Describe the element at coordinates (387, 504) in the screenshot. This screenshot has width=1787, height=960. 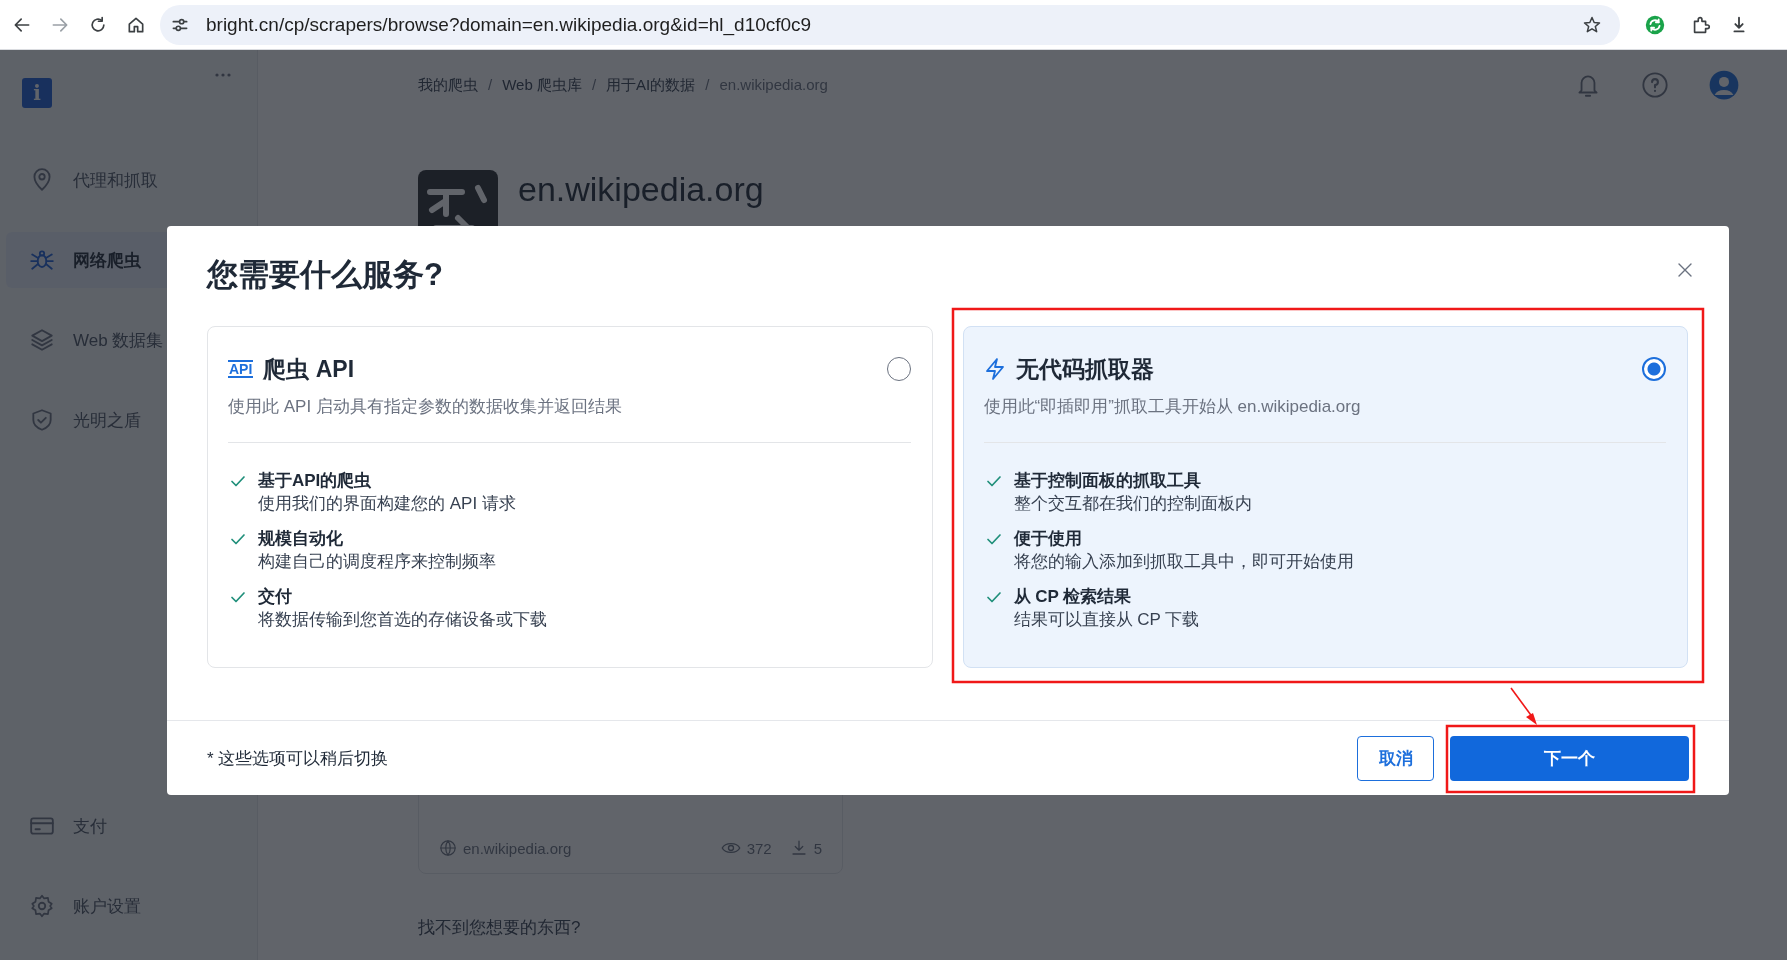
I see `feature-description: 使用我们的界面构建您的 API 请求` at that location.